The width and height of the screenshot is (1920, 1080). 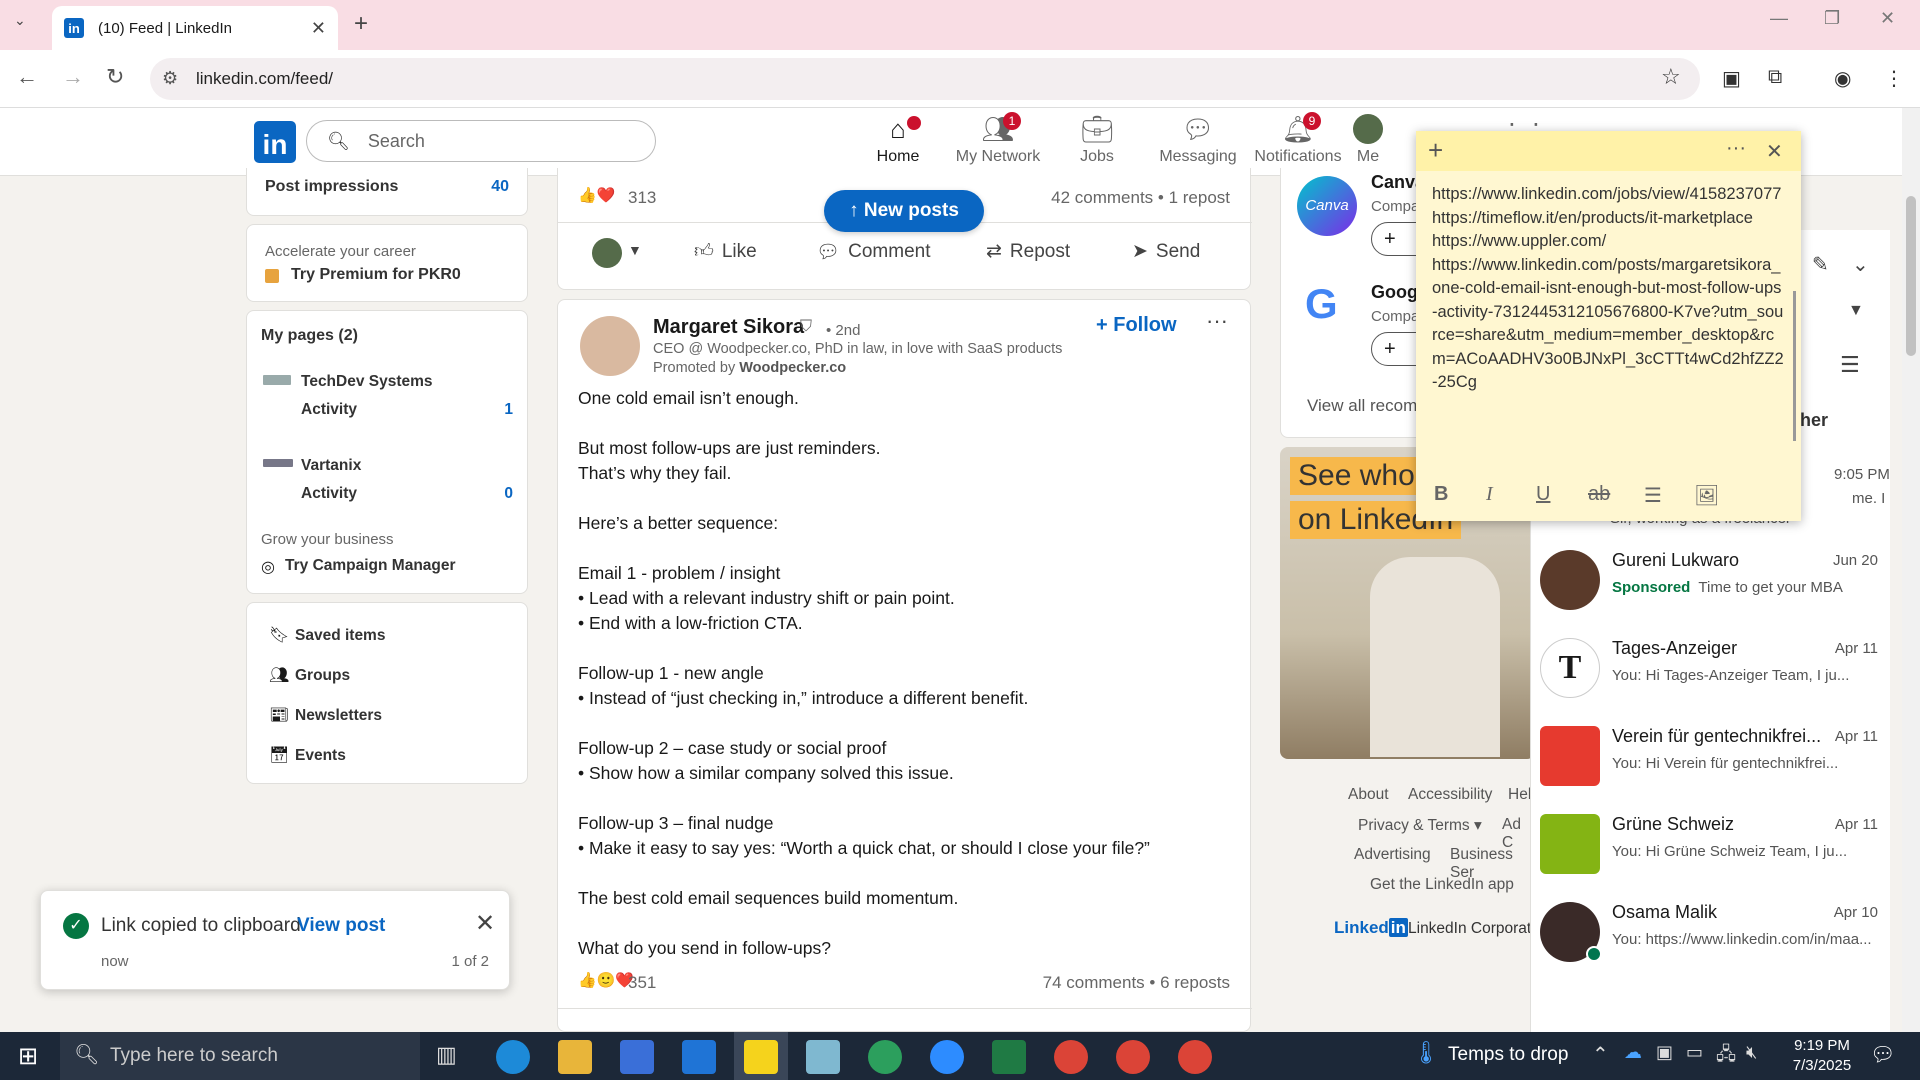 I want to click on compose-message-icon: ✎, so click(x=1820, y=264).